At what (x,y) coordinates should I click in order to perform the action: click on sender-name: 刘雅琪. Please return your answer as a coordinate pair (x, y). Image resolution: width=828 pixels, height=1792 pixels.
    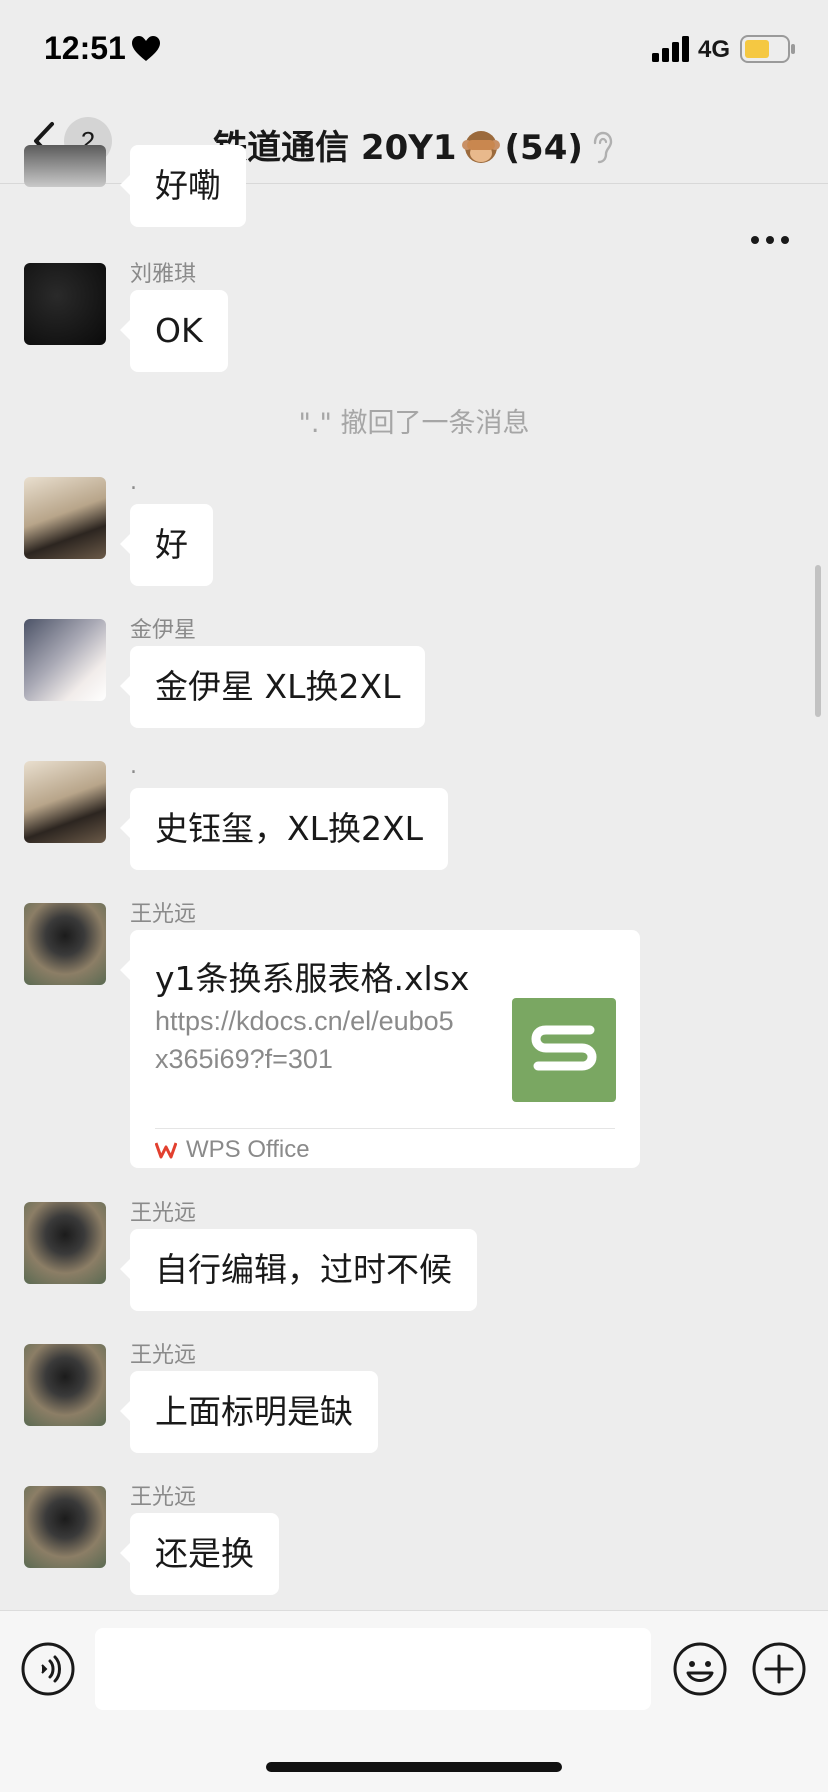
    Looking at the image, I should click on (163, 274).